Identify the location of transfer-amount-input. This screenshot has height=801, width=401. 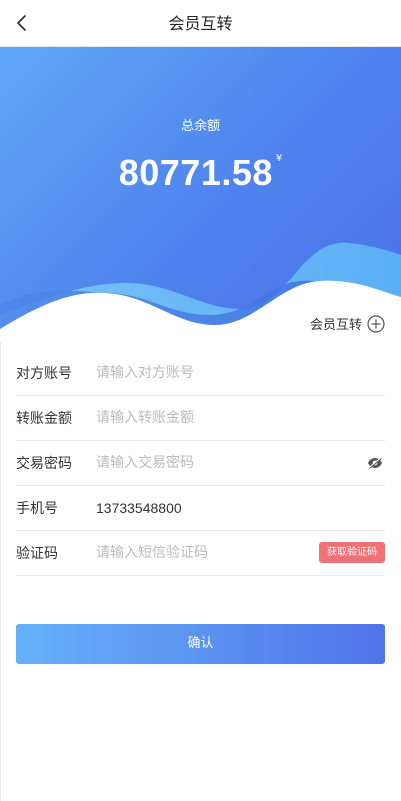
(240, 418).